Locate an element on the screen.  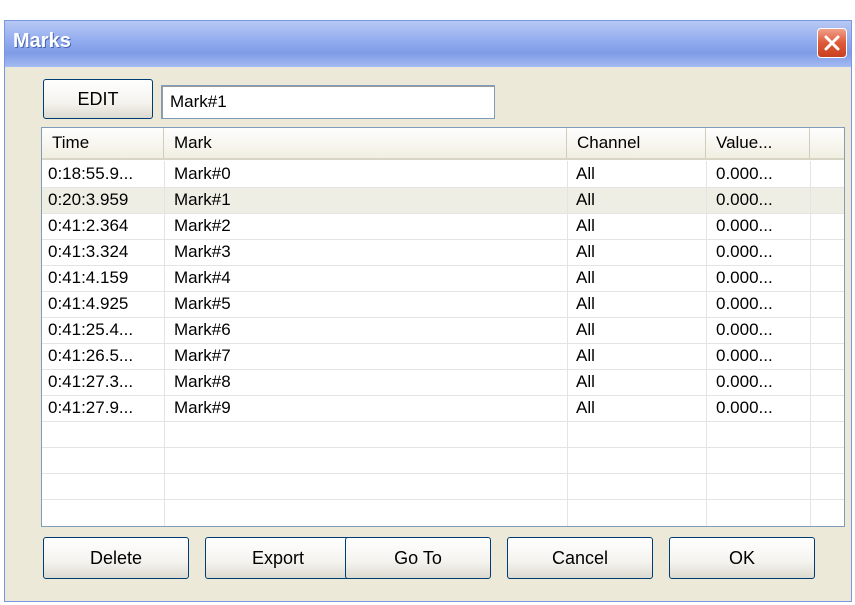
edit-button: EDIT is located at coordinates (98, 99).